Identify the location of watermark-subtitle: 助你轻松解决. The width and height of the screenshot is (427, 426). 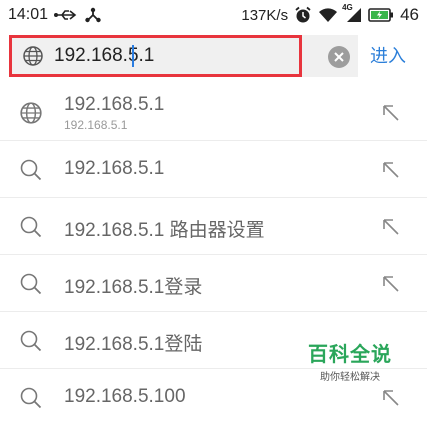
(350, 377).